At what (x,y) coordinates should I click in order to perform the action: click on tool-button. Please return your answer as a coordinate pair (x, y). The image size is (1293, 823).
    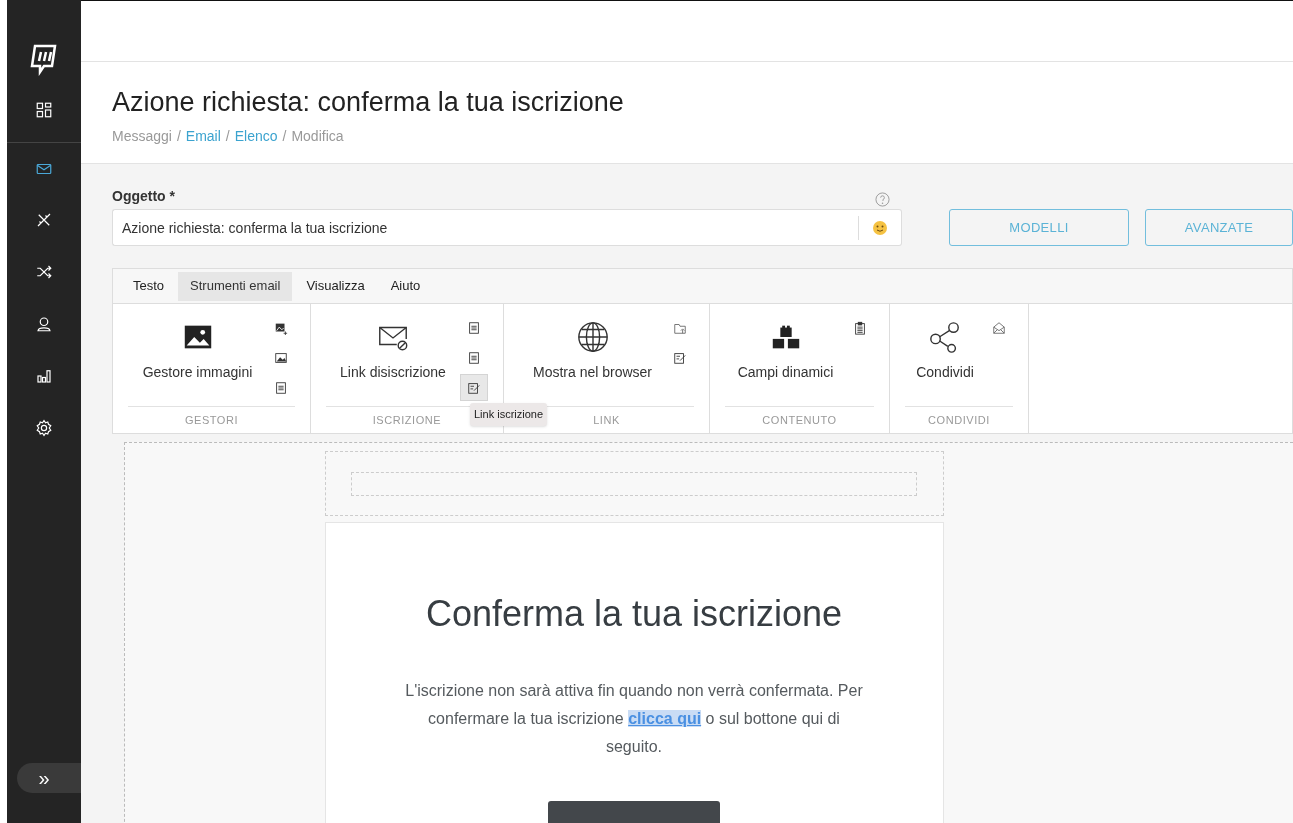
    Looking at the image, I should click on (474, 387).